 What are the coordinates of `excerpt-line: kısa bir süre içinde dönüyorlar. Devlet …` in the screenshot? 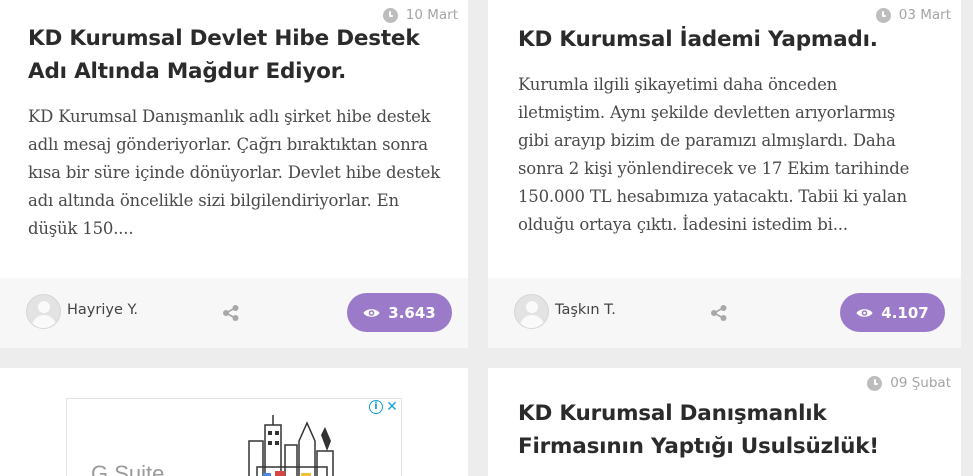 It's located at (234, 172).